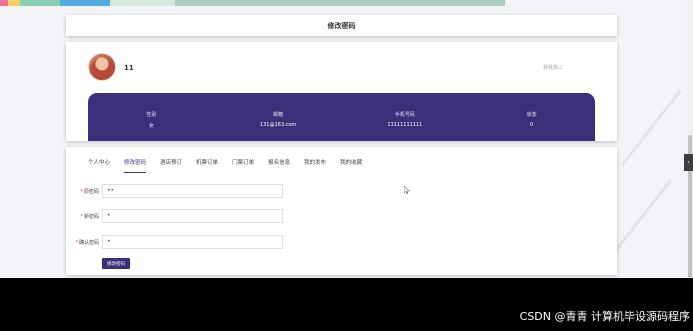 The width and height of the screenshot is (693, 331). I want to click on tab-my-posts: 我的发布, so click(315, 165).